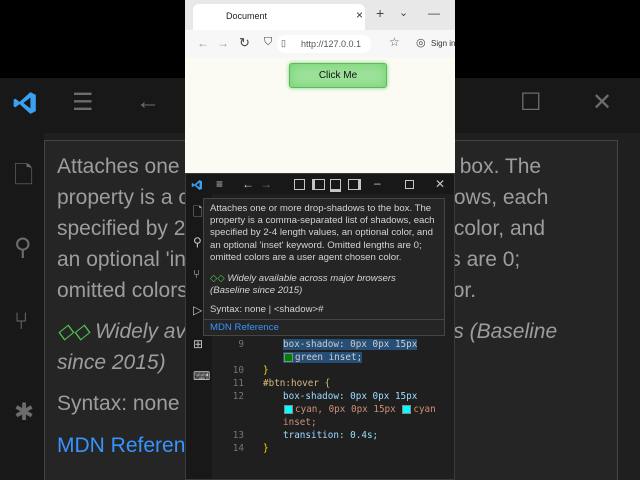  What do you see at coordinates (359, 15) in the screenshot?
I see `tab-close-icon: ×` at bounding box center [359, 15].